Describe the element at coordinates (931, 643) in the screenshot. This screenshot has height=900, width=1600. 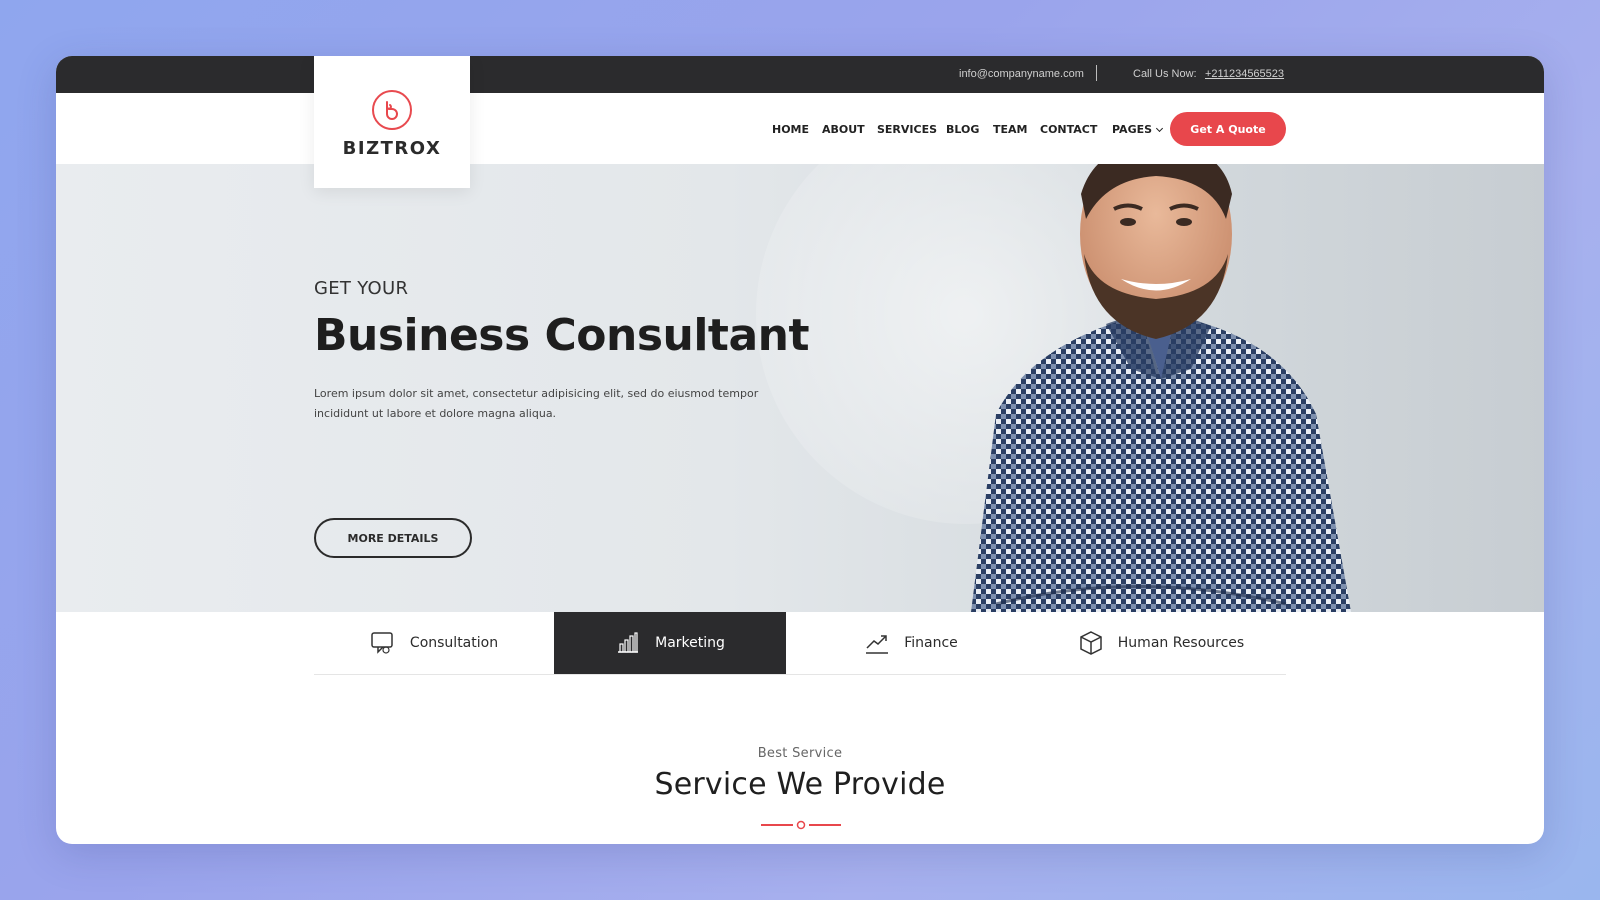
I see `tab-label: Finance` at that location.